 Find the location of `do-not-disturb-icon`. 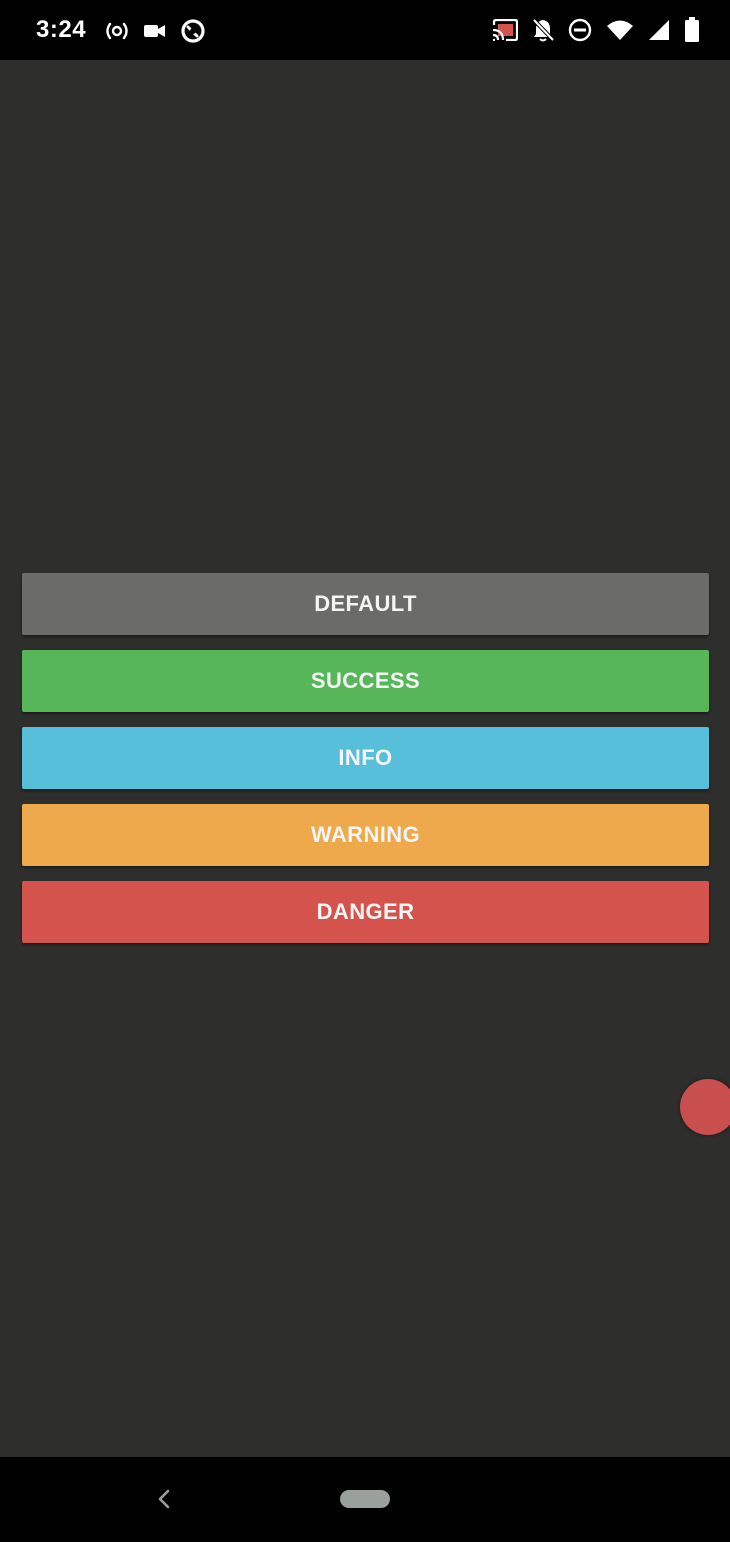

do-not-disturb-icon is located at coordinates (580, 30).